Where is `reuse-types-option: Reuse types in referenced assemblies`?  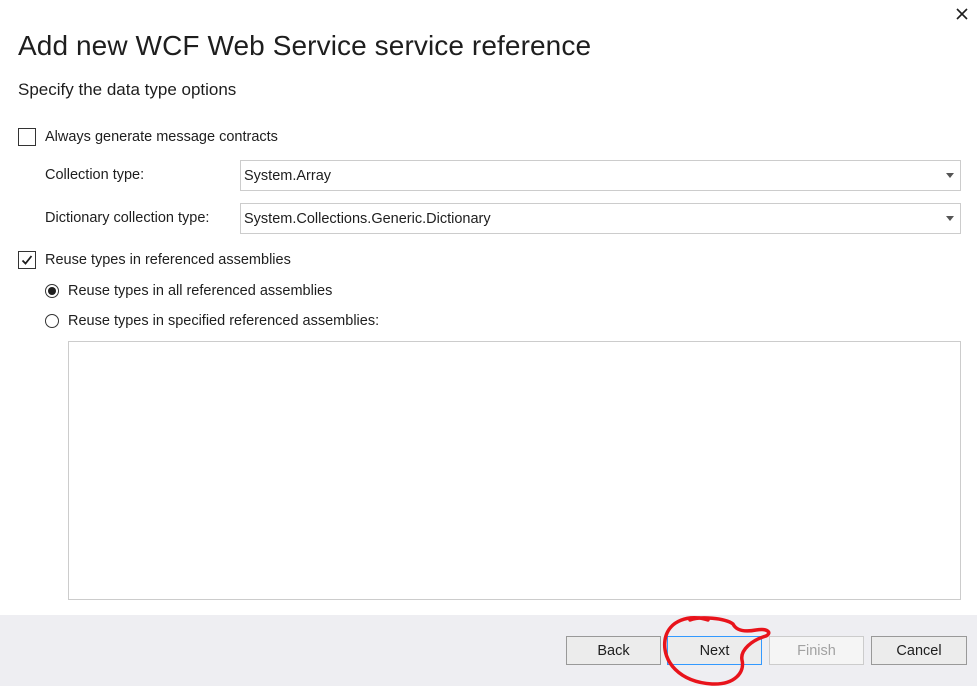
reuse-types-option: Reuse types in referenced assemblies is located at coordinates (154, 260).